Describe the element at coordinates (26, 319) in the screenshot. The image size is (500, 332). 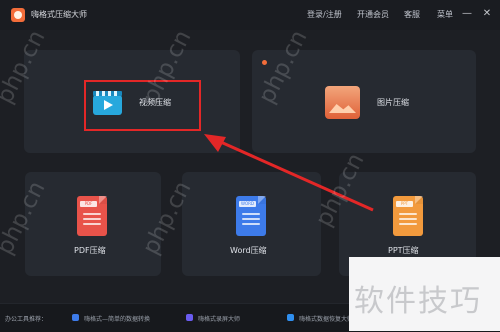
I see `tools-label: 办公工具推荐：` at that location.